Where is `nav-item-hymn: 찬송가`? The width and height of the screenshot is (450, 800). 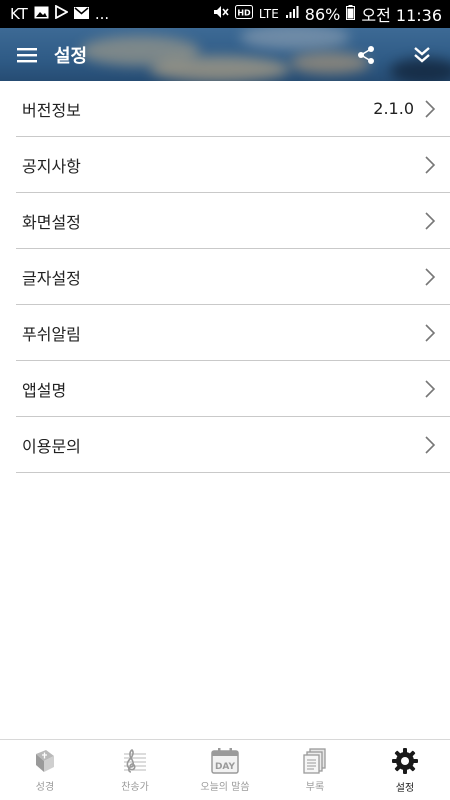
nav-item-hymn: 찬송가 is located at coordinates (135, 770).